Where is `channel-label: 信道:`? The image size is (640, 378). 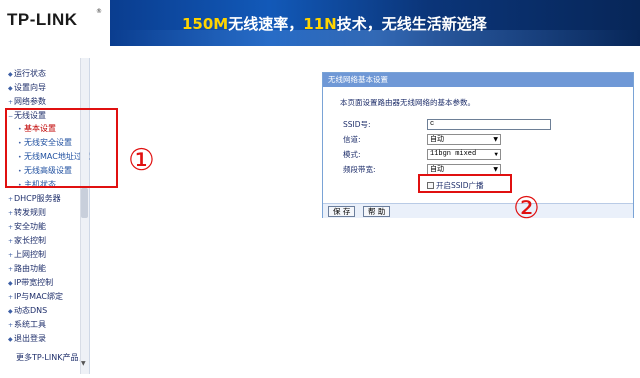
channel-label: 信道: is located at coordinates (352, 139).